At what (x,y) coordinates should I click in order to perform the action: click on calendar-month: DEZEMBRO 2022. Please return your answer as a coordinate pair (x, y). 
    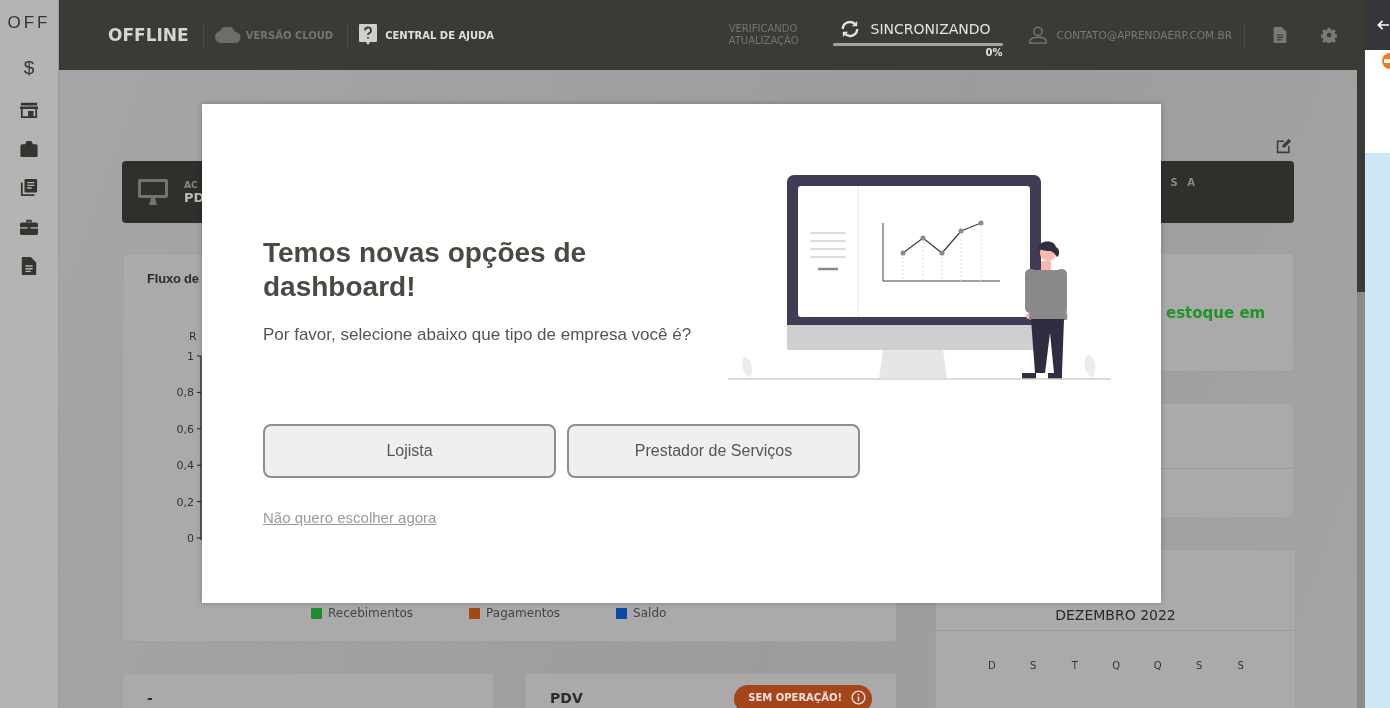
    Looking at the image, I should click on (1115, 615).